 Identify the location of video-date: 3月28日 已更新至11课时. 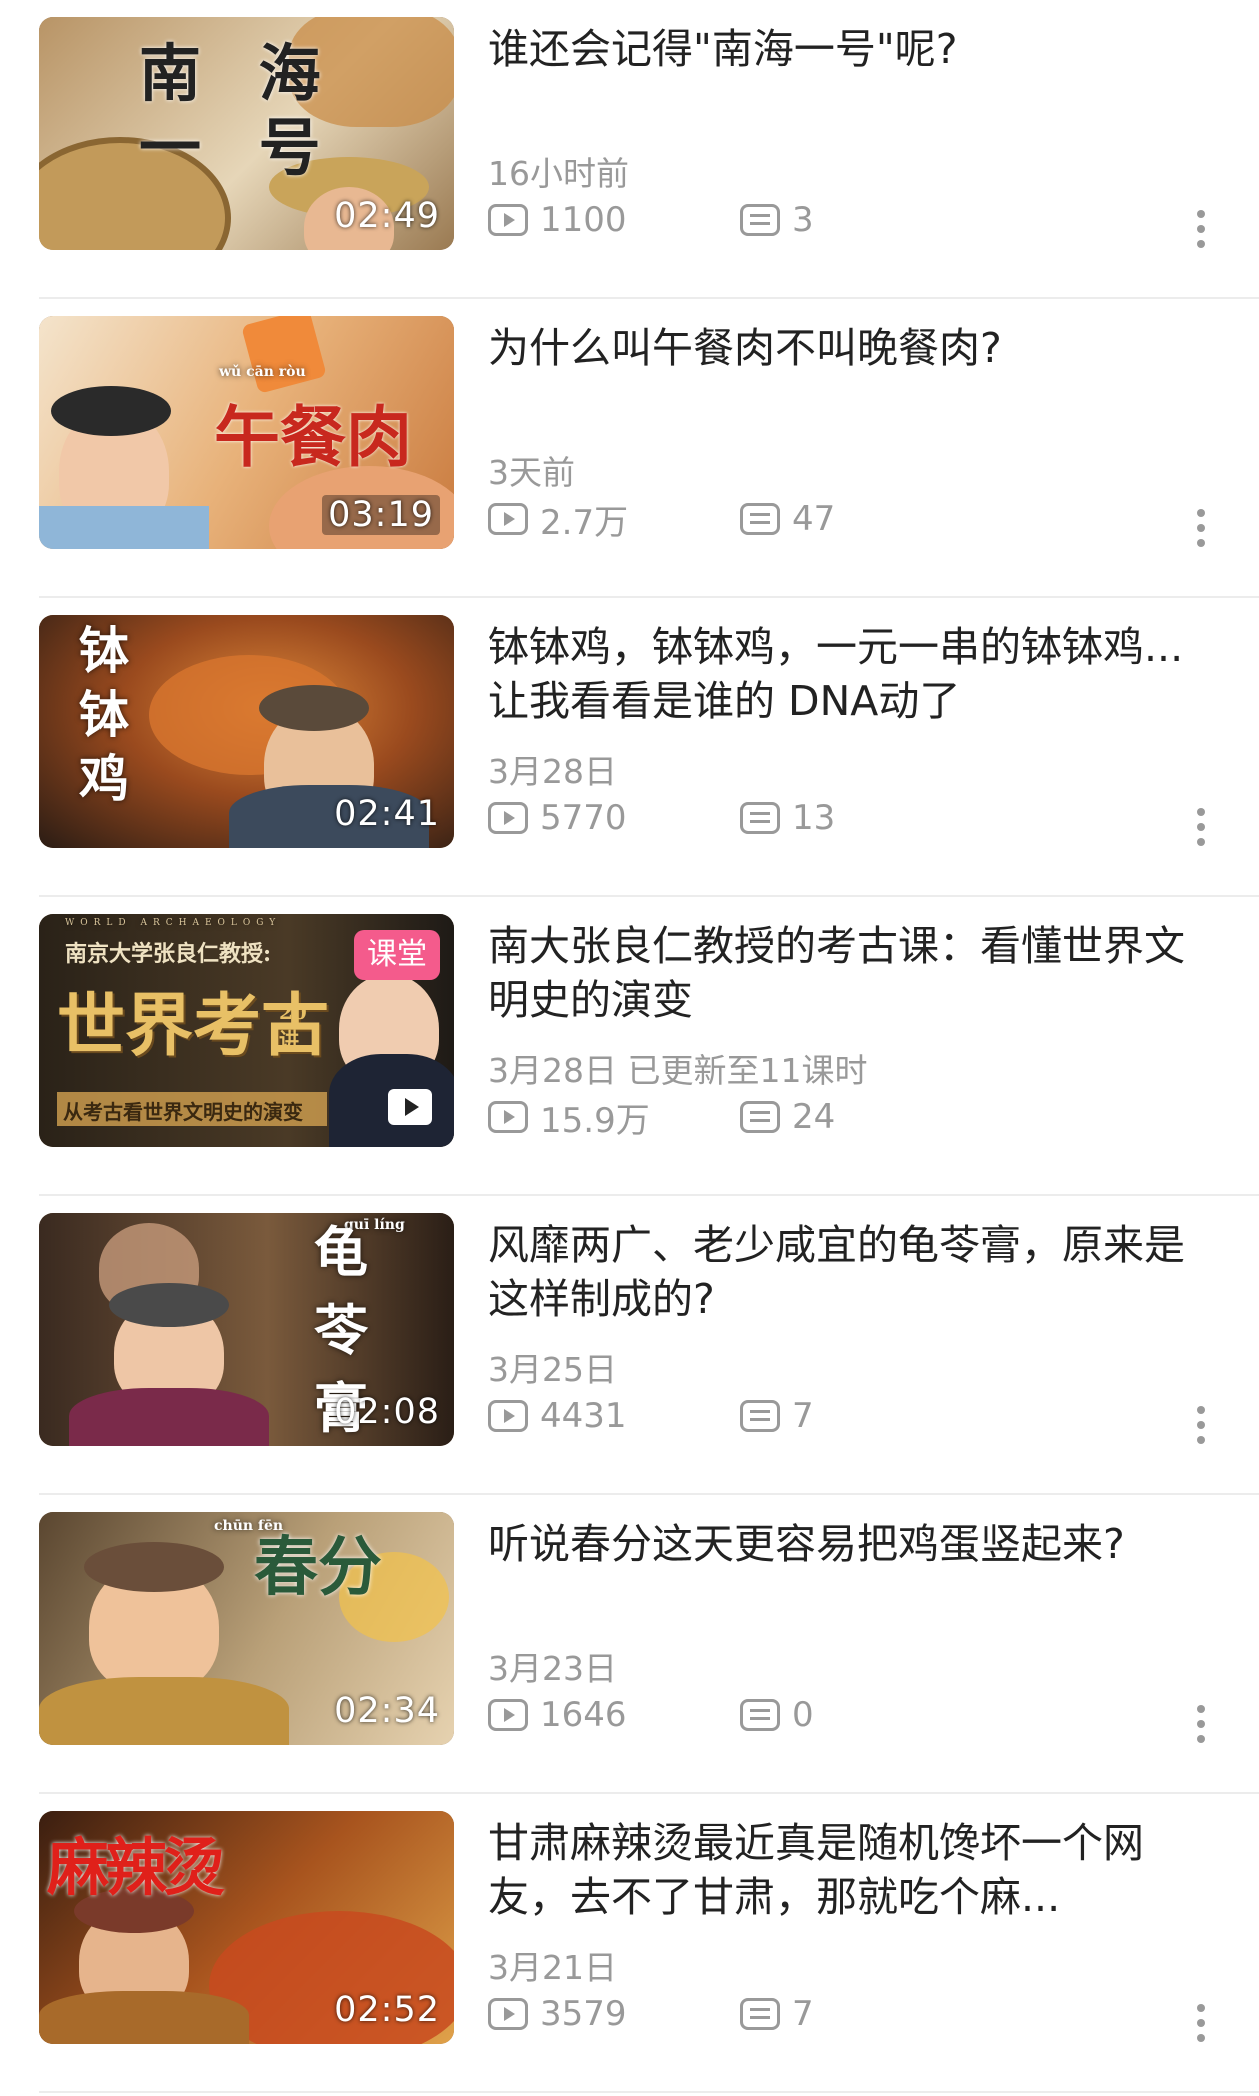
(678, 1070).